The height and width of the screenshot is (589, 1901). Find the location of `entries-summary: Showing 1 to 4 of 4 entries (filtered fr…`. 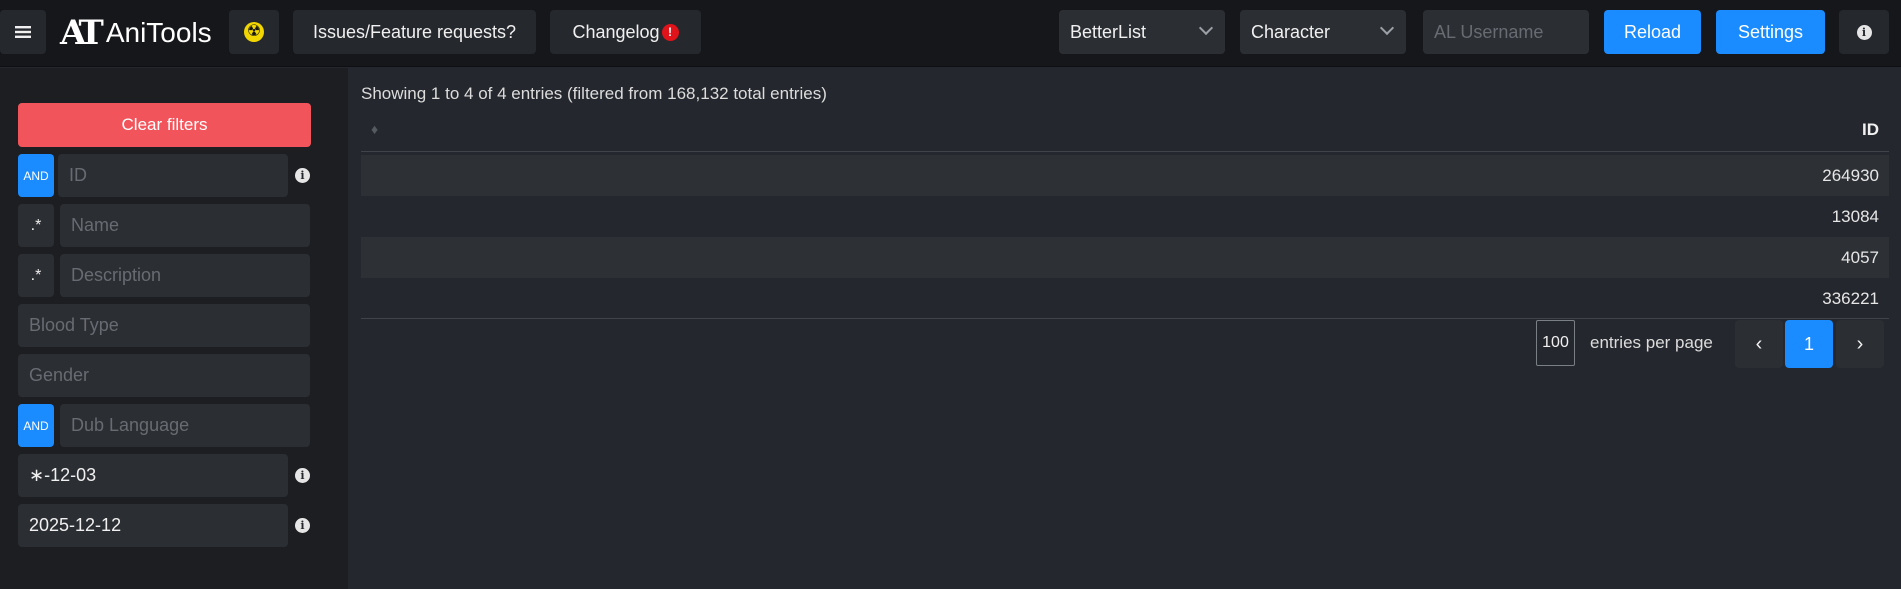

entries-summary: Showing 1 to 4 of 4 entries (filtered fr… is located at coordinates (594, 93).